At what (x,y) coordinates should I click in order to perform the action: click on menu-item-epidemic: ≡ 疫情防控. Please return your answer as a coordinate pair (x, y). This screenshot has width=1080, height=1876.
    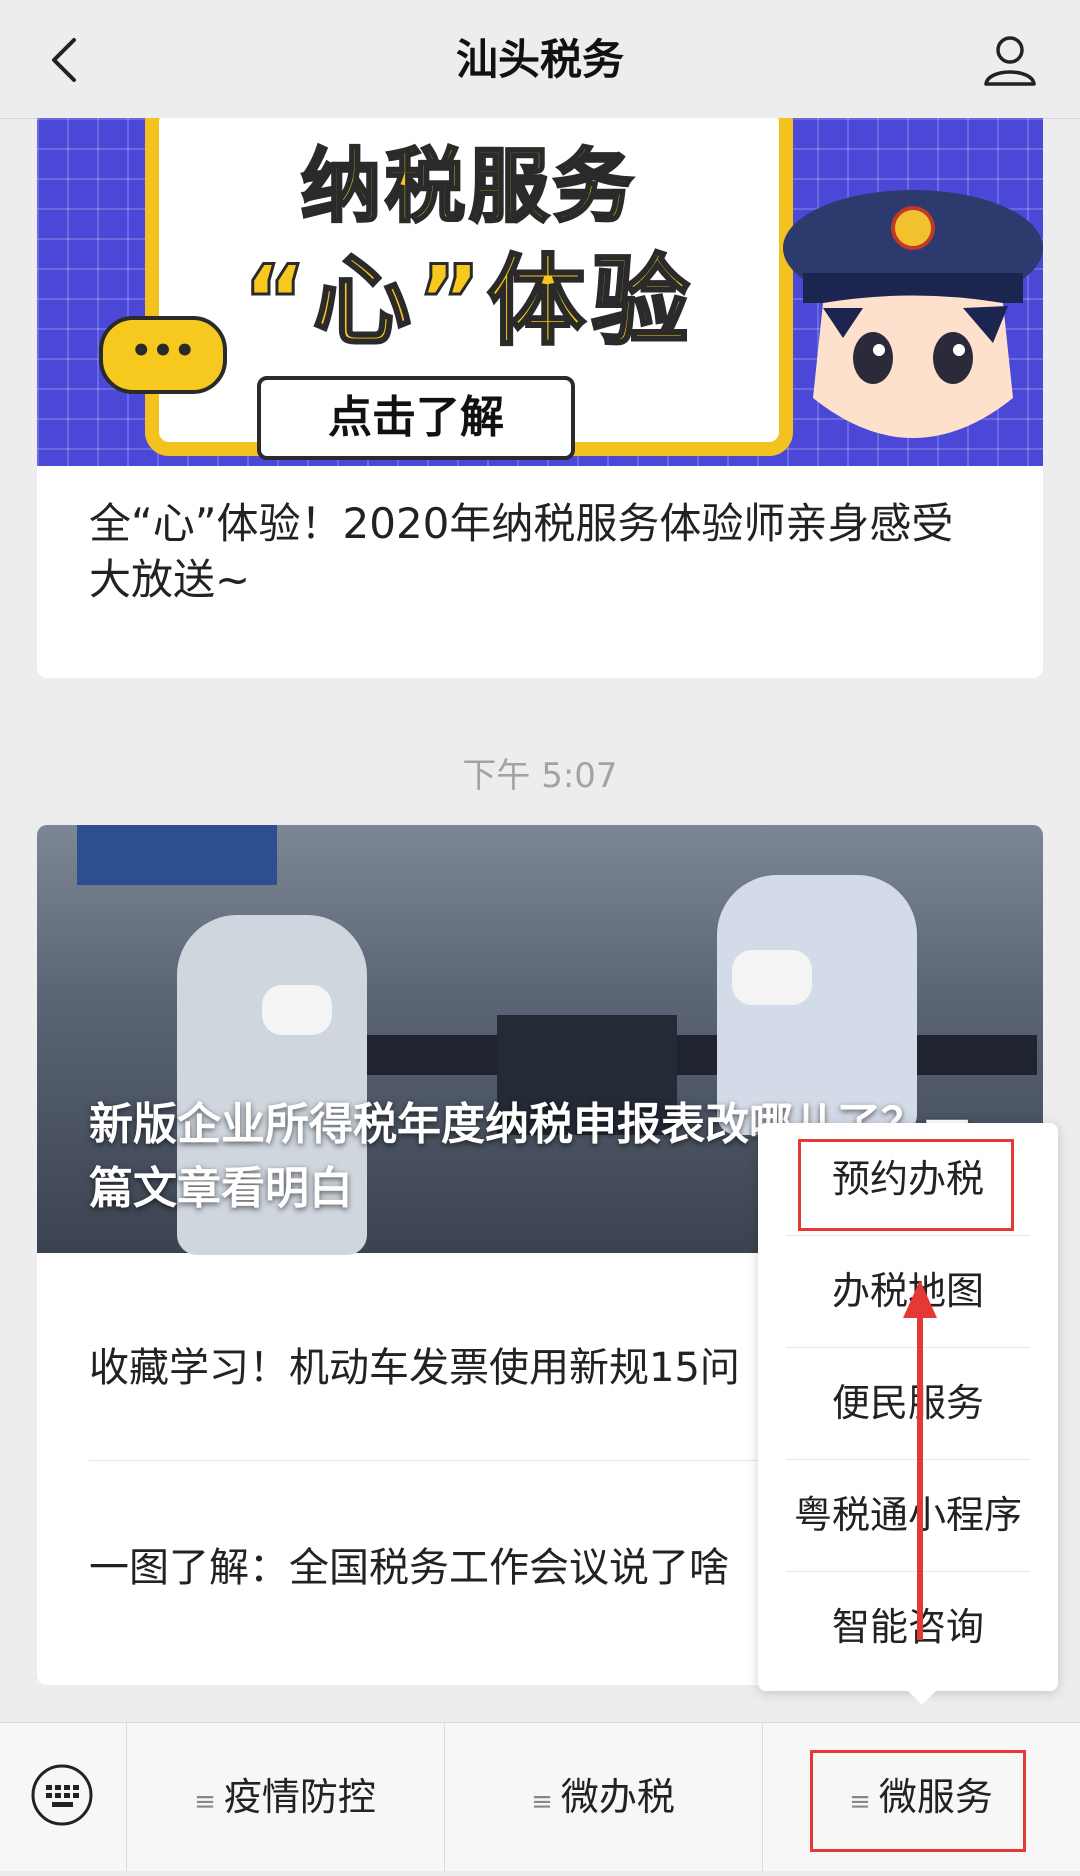
    Looking at the image, I should click on (285, 1797).